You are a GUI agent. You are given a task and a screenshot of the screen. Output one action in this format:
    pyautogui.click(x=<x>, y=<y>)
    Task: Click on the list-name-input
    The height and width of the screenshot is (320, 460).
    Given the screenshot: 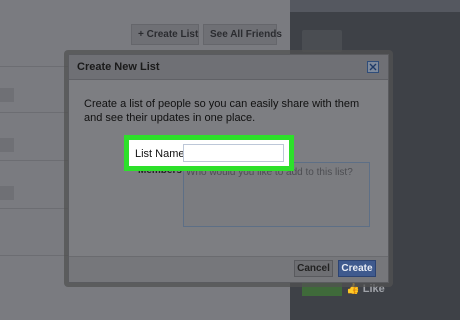 What is the action you would take?
    pyautogui.click(x=233, y=153)
    